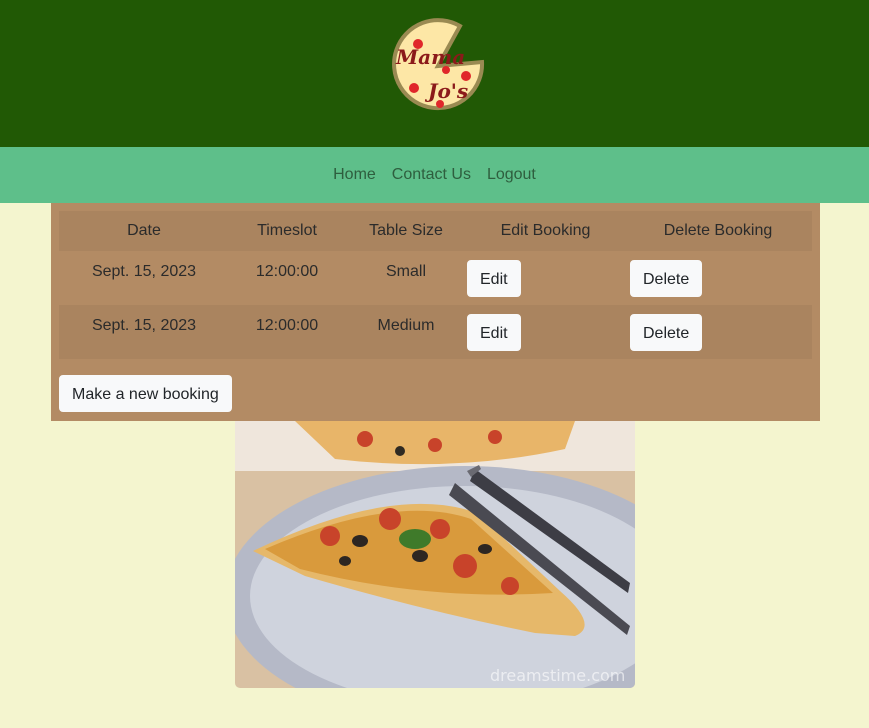  Describe the element at coordinates (144, 230) in the screenshot. I see `column-header-date: Date` at that location.